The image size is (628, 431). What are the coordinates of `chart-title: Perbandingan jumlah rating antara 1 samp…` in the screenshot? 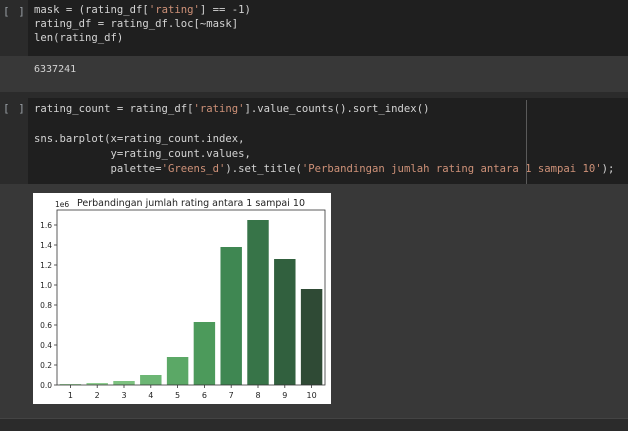 It's located at (191, 203).